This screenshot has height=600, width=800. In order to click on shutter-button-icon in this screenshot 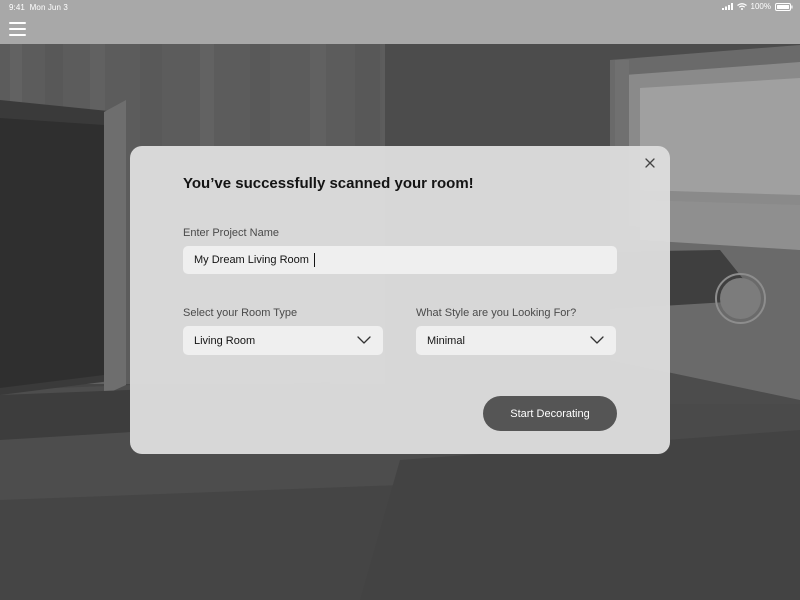, I will do `click(740, 298)`.